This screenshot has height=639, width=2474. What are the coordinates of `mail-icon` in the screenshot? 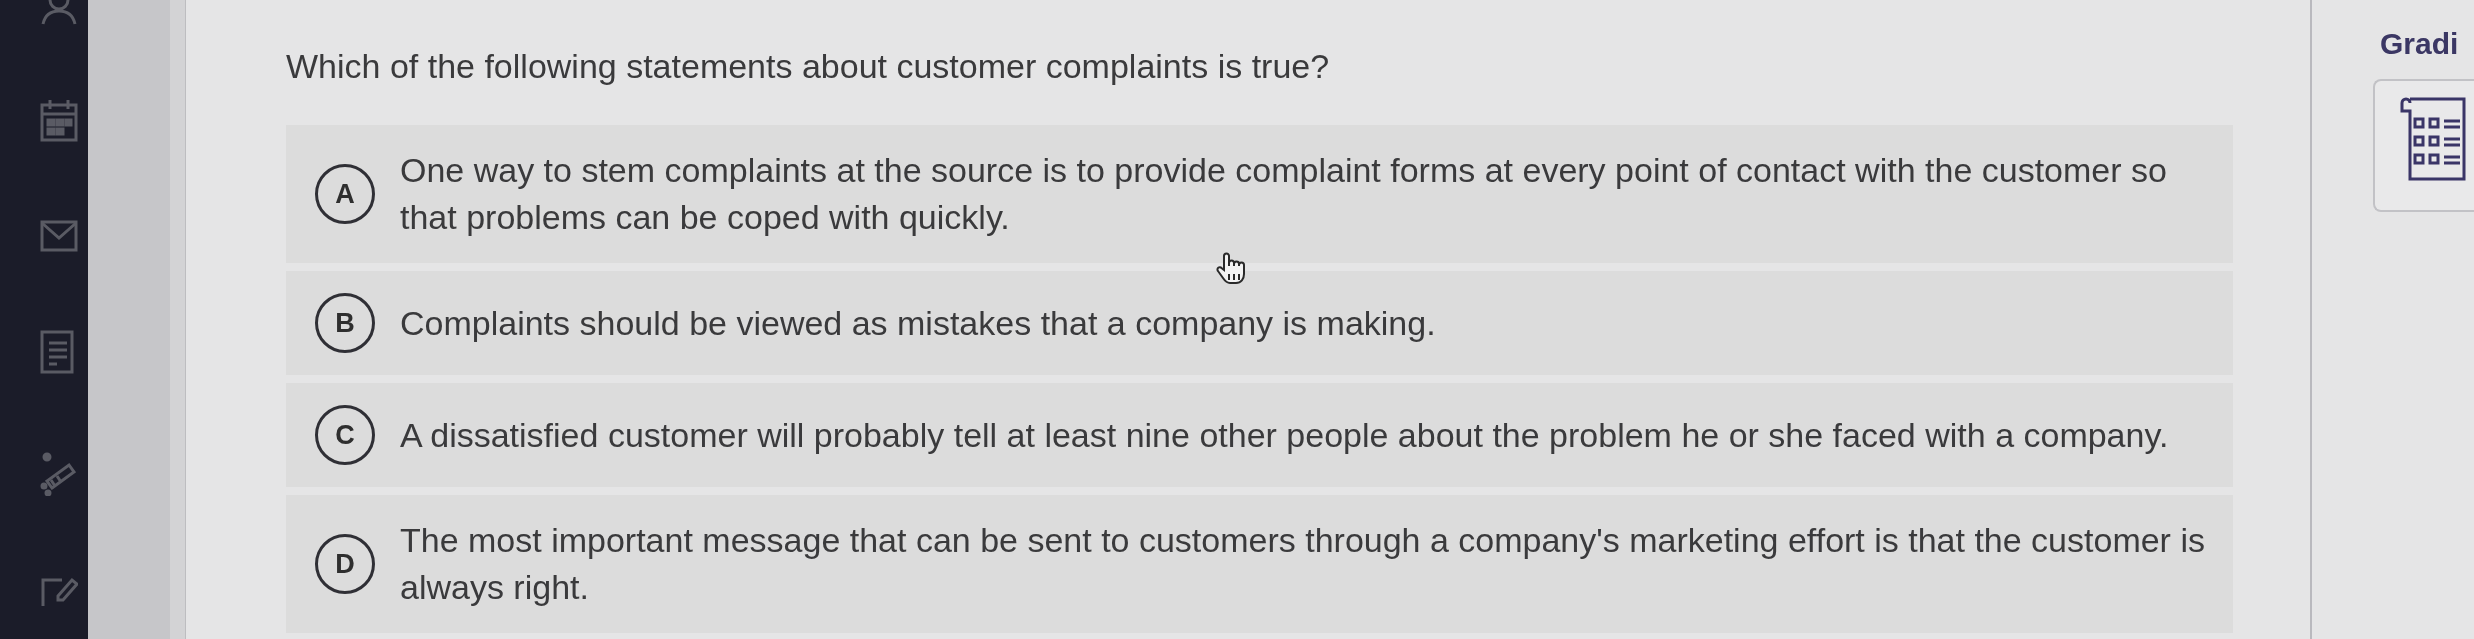 It's located at (59, 236).